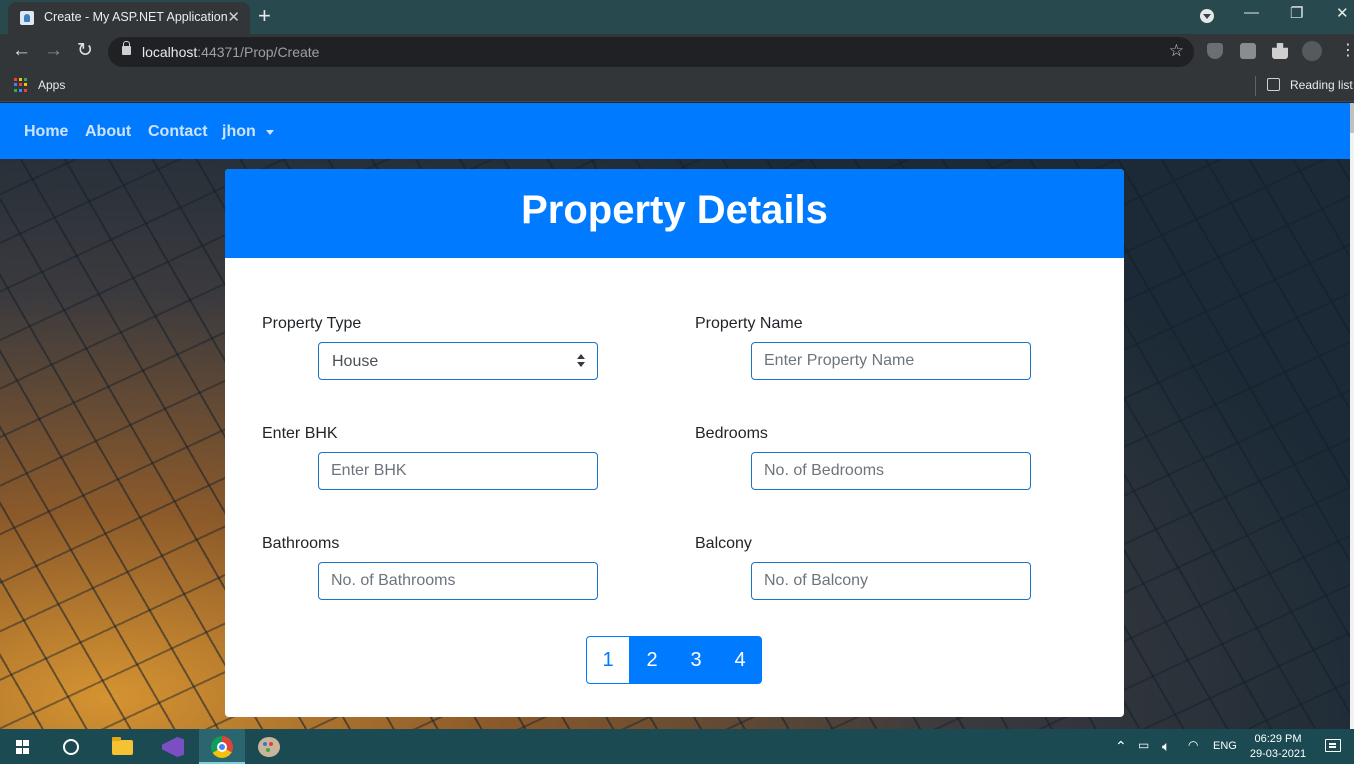  What do you see at coordinates (239, 132) in the screenshot?
I see `user-dropdown: jhon` at bounding box center [239, 132].